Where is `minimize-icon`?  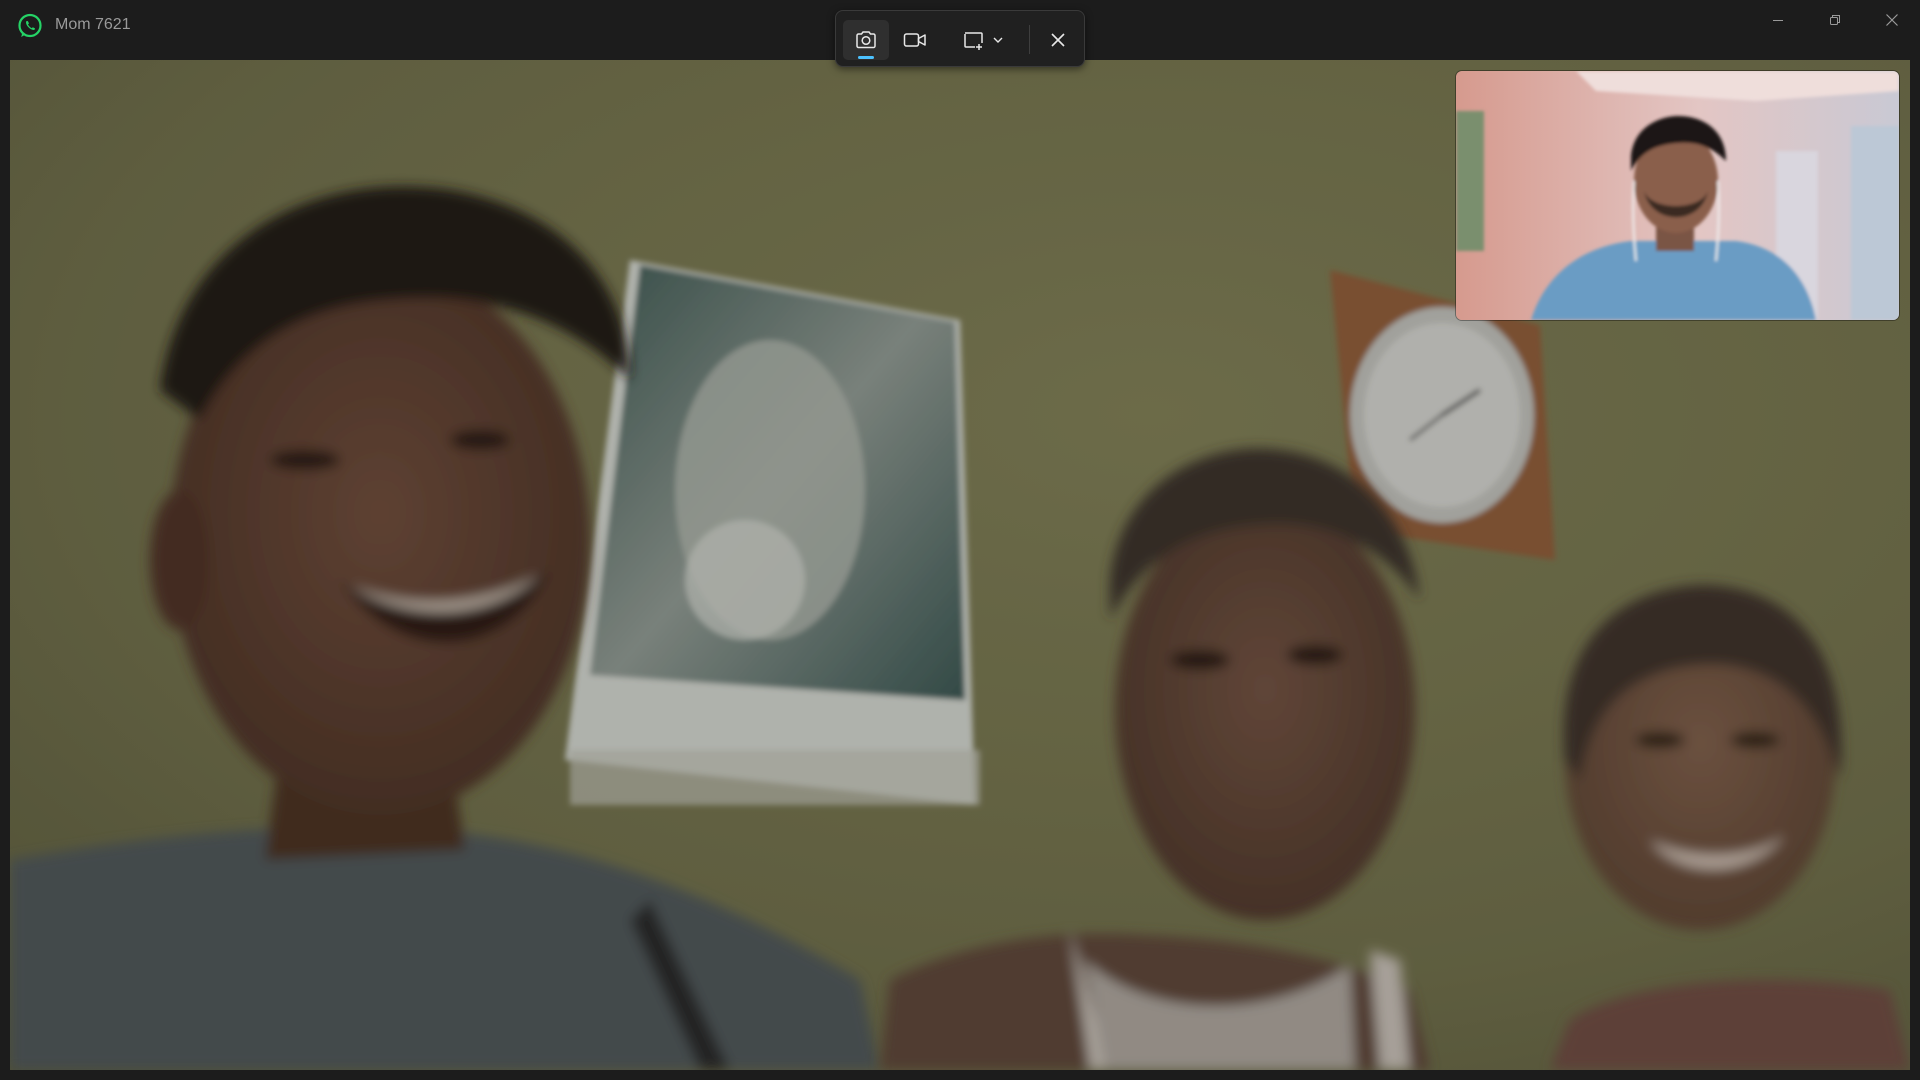
minimize-icon is located at coordinates (1777, 20).